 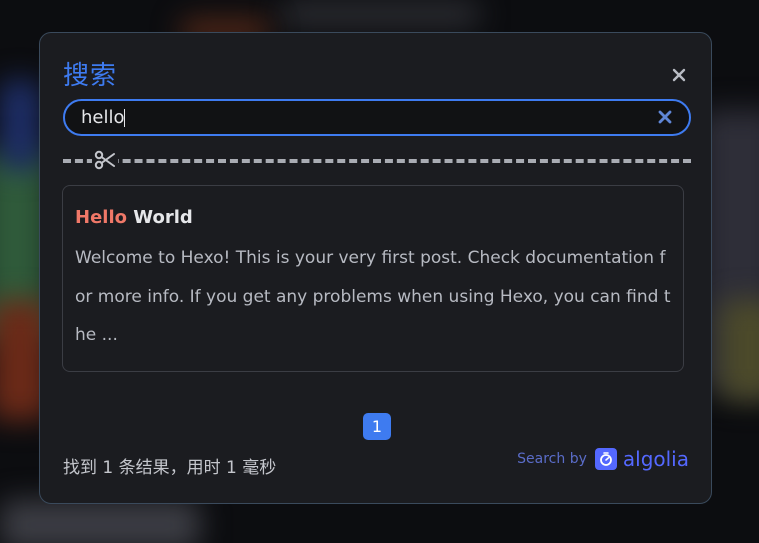 I want to click on close-button, so click(x=679, y=75).